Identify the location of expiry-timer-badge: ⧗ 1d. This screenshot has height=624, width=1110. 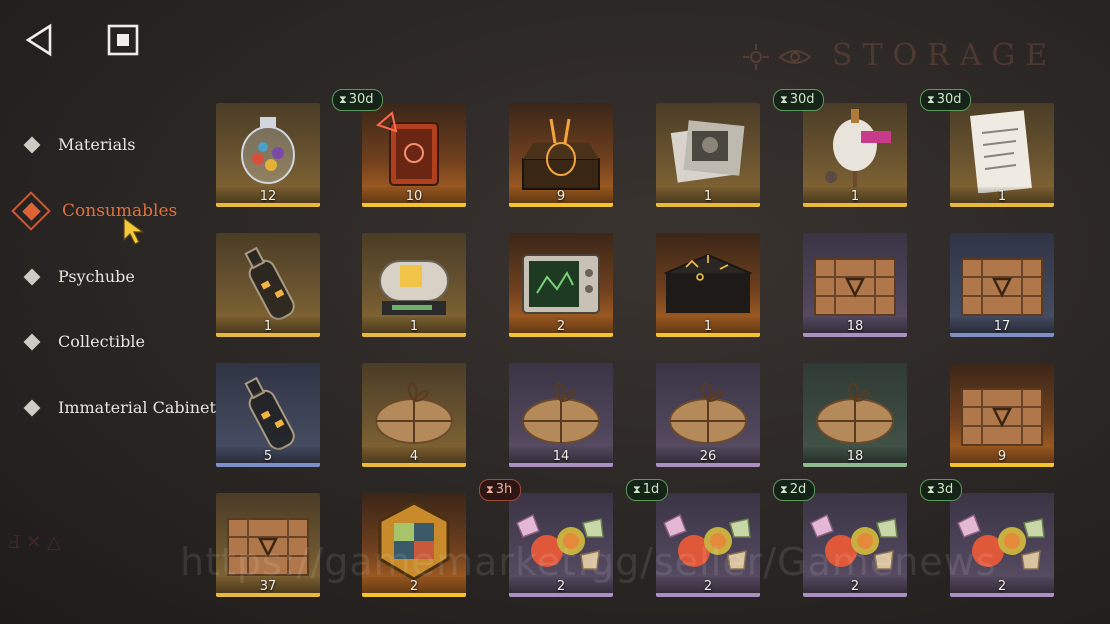
(647, 490).